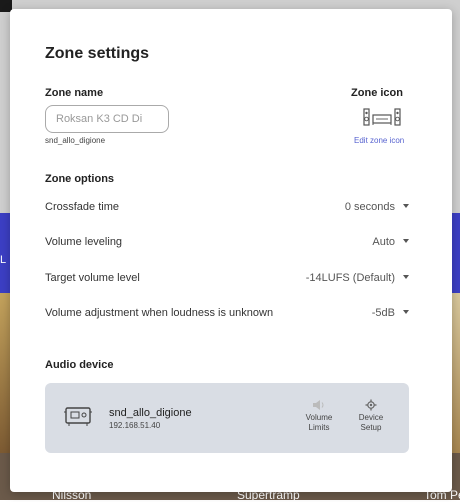 Image resolution: width=460 pixels, height=502 pixels. I want to click on option-value-dropdown: 0 seconds, so click(370, 207).